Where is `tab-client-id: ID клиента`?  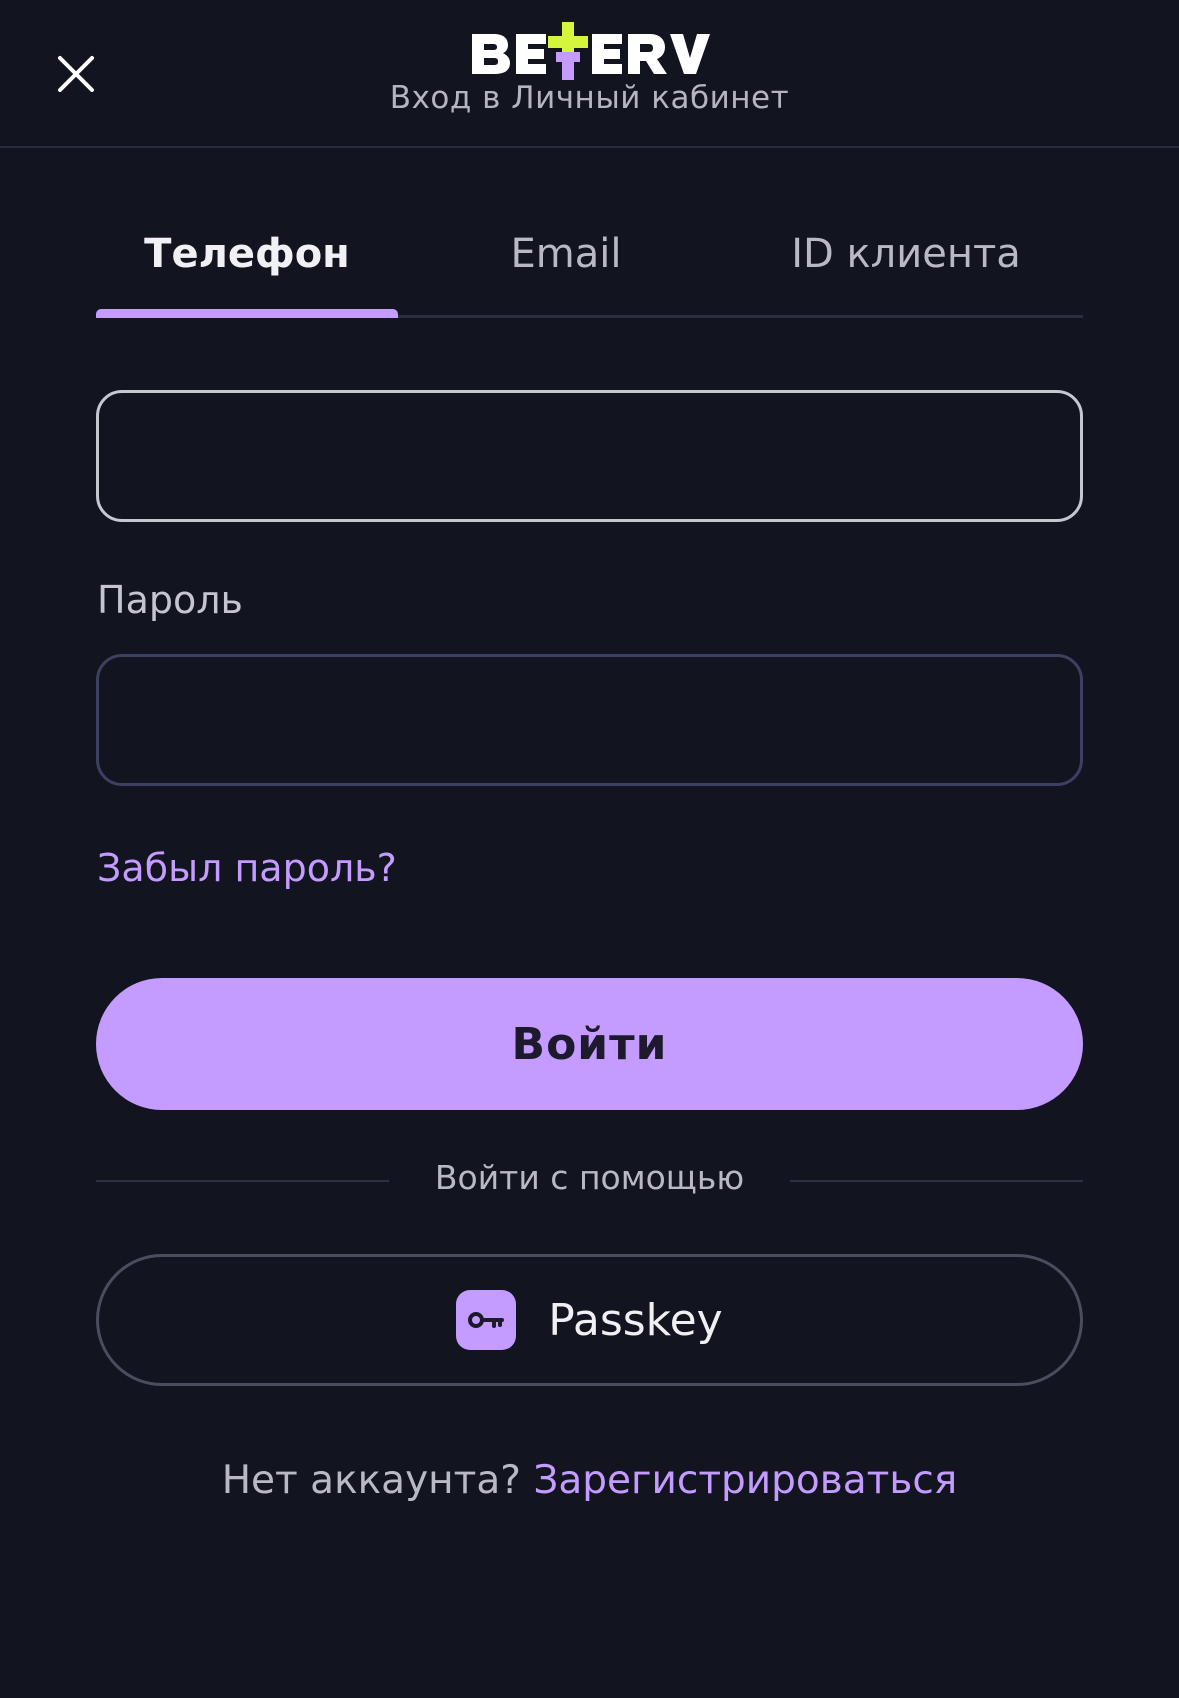 tab-client-id: ID клиента is located at coordinates (906, 254).